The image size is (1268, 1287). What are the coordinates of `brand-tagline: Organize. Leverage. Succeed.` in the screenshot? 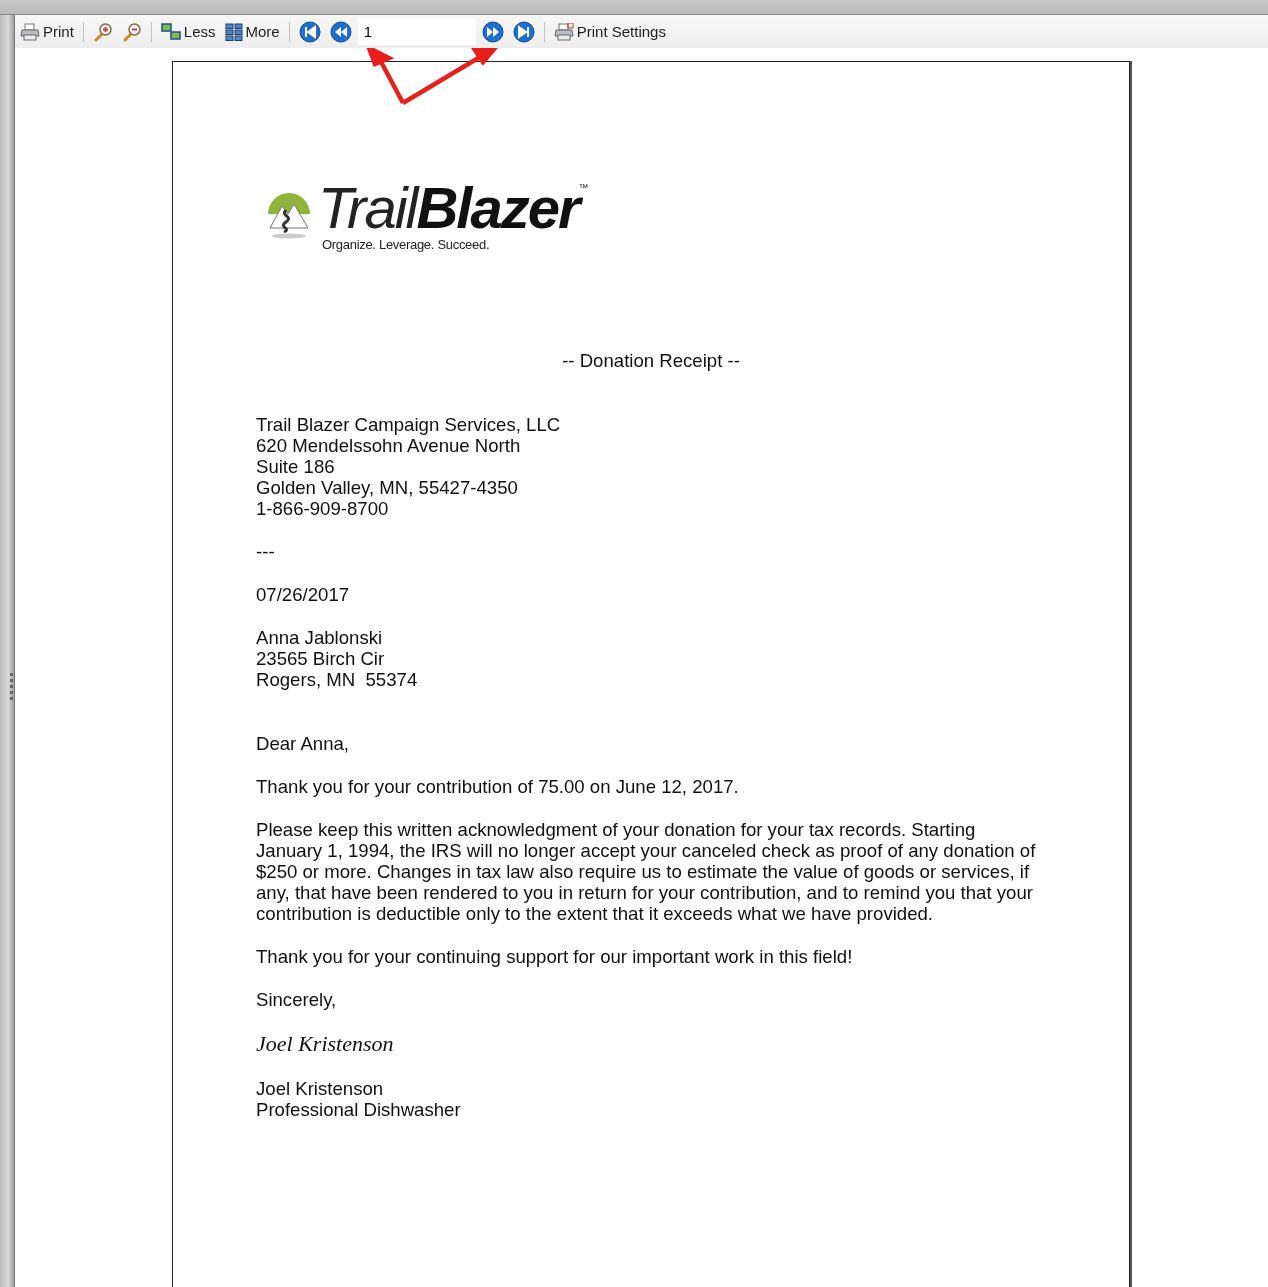 It's located at (406, 245).